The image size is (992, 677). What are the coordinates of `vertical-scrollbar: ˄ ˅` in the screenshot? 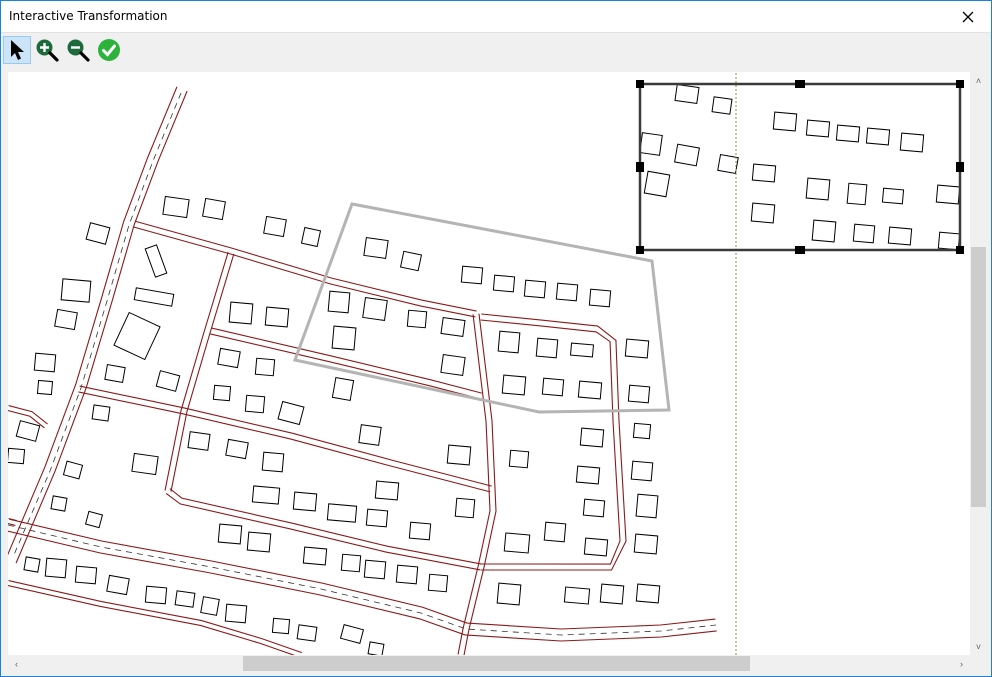 It's located at (978, 363).